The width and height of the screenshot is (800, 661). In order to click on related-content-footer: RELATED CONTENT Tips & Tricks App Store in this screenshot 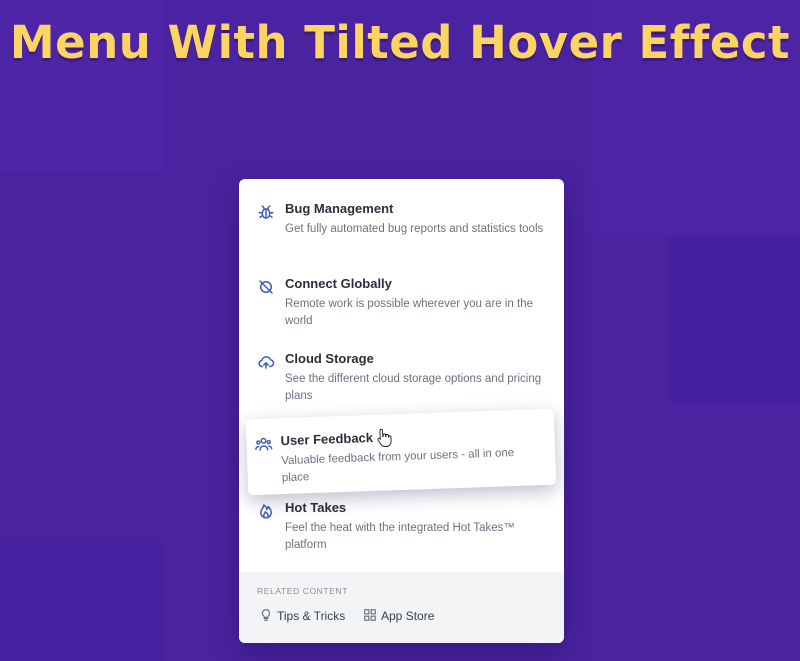, I will do `click(401, 607)`.